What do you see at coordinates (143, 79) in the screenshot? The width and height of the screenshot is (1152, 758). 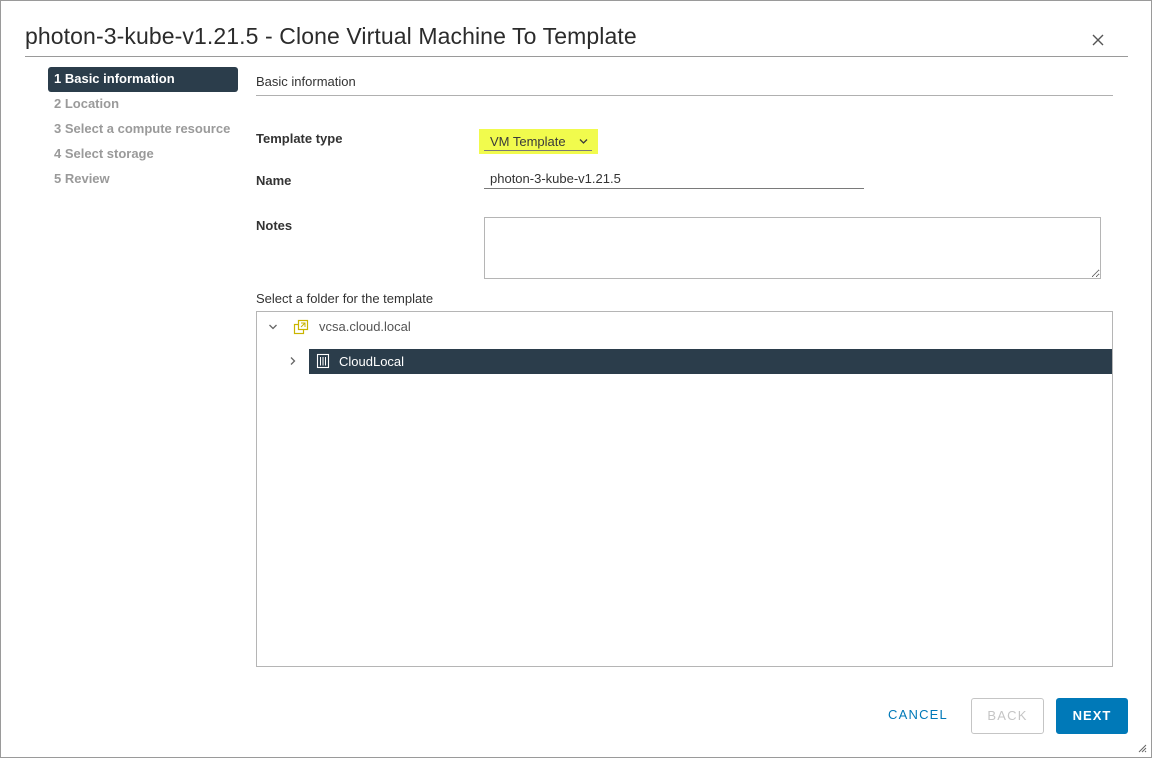 I see `step-basic-information: 1 Basic information` at bounding box center [143, 79].